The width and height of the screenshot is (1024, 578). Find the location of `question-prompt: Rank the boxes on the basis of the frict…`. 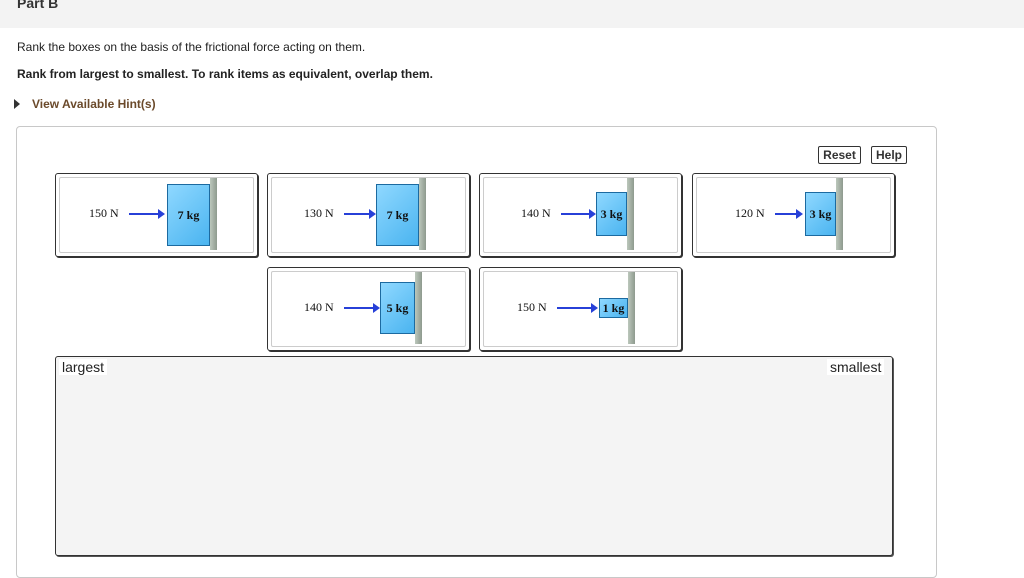

question-prompt: Rank the boxes on the basis of the frict… is located at coordinates (191, 47).